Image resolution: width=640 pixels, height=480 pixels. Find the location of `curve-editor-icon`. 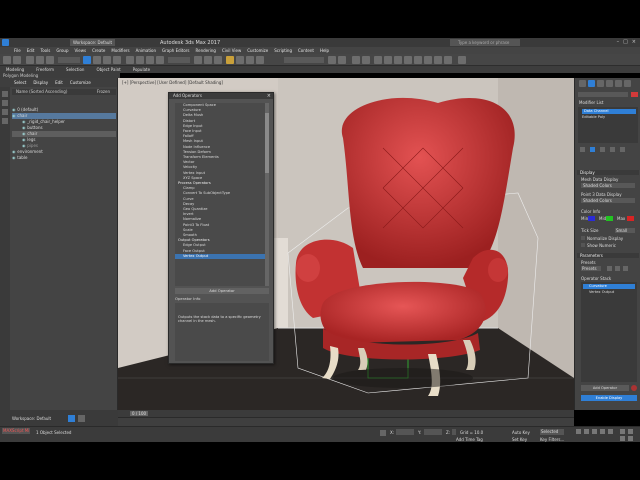

curve-editor-icon is located at coordinates (388, 60).